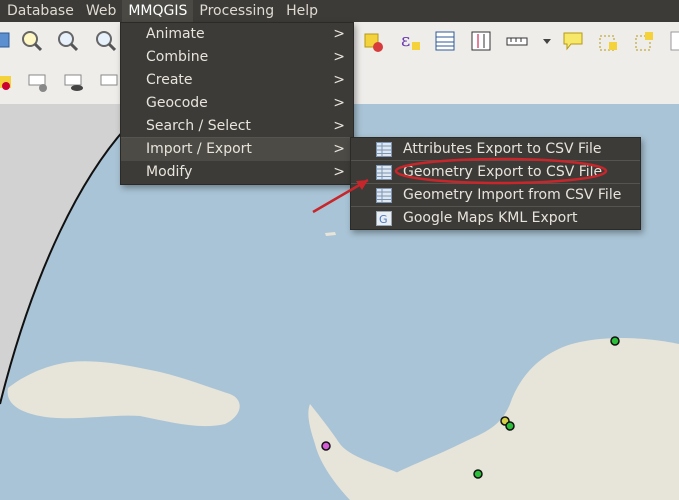  I want to click on submenu-item-kml-export: G Google Maps KML Export, so click(495, 218).